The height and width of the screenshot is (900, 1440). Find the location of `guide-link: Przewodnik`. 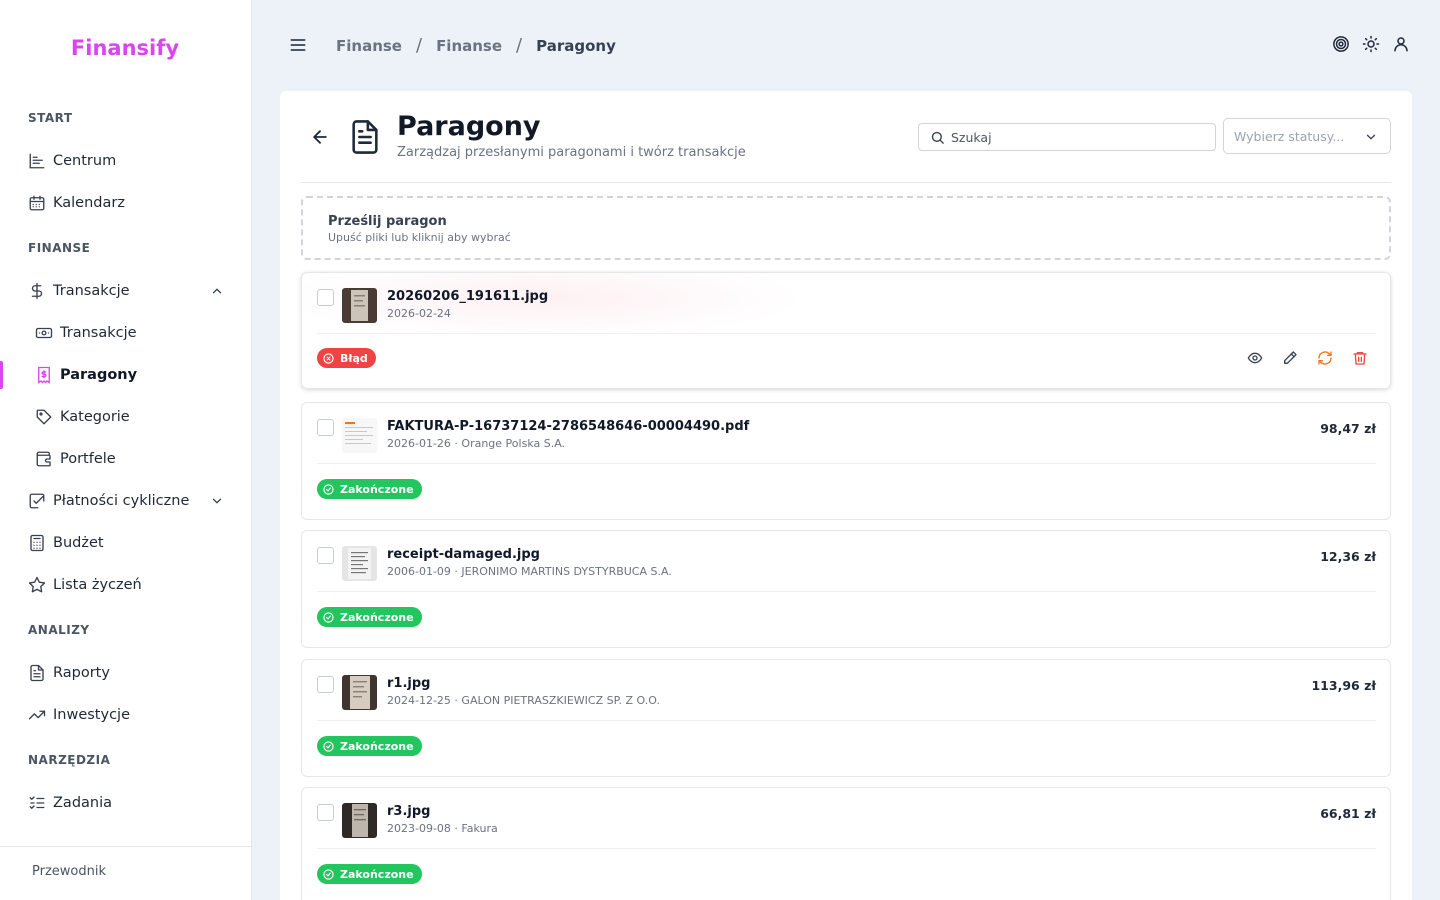

guide-link: Przewodnik is located at coordinates (69, 871).